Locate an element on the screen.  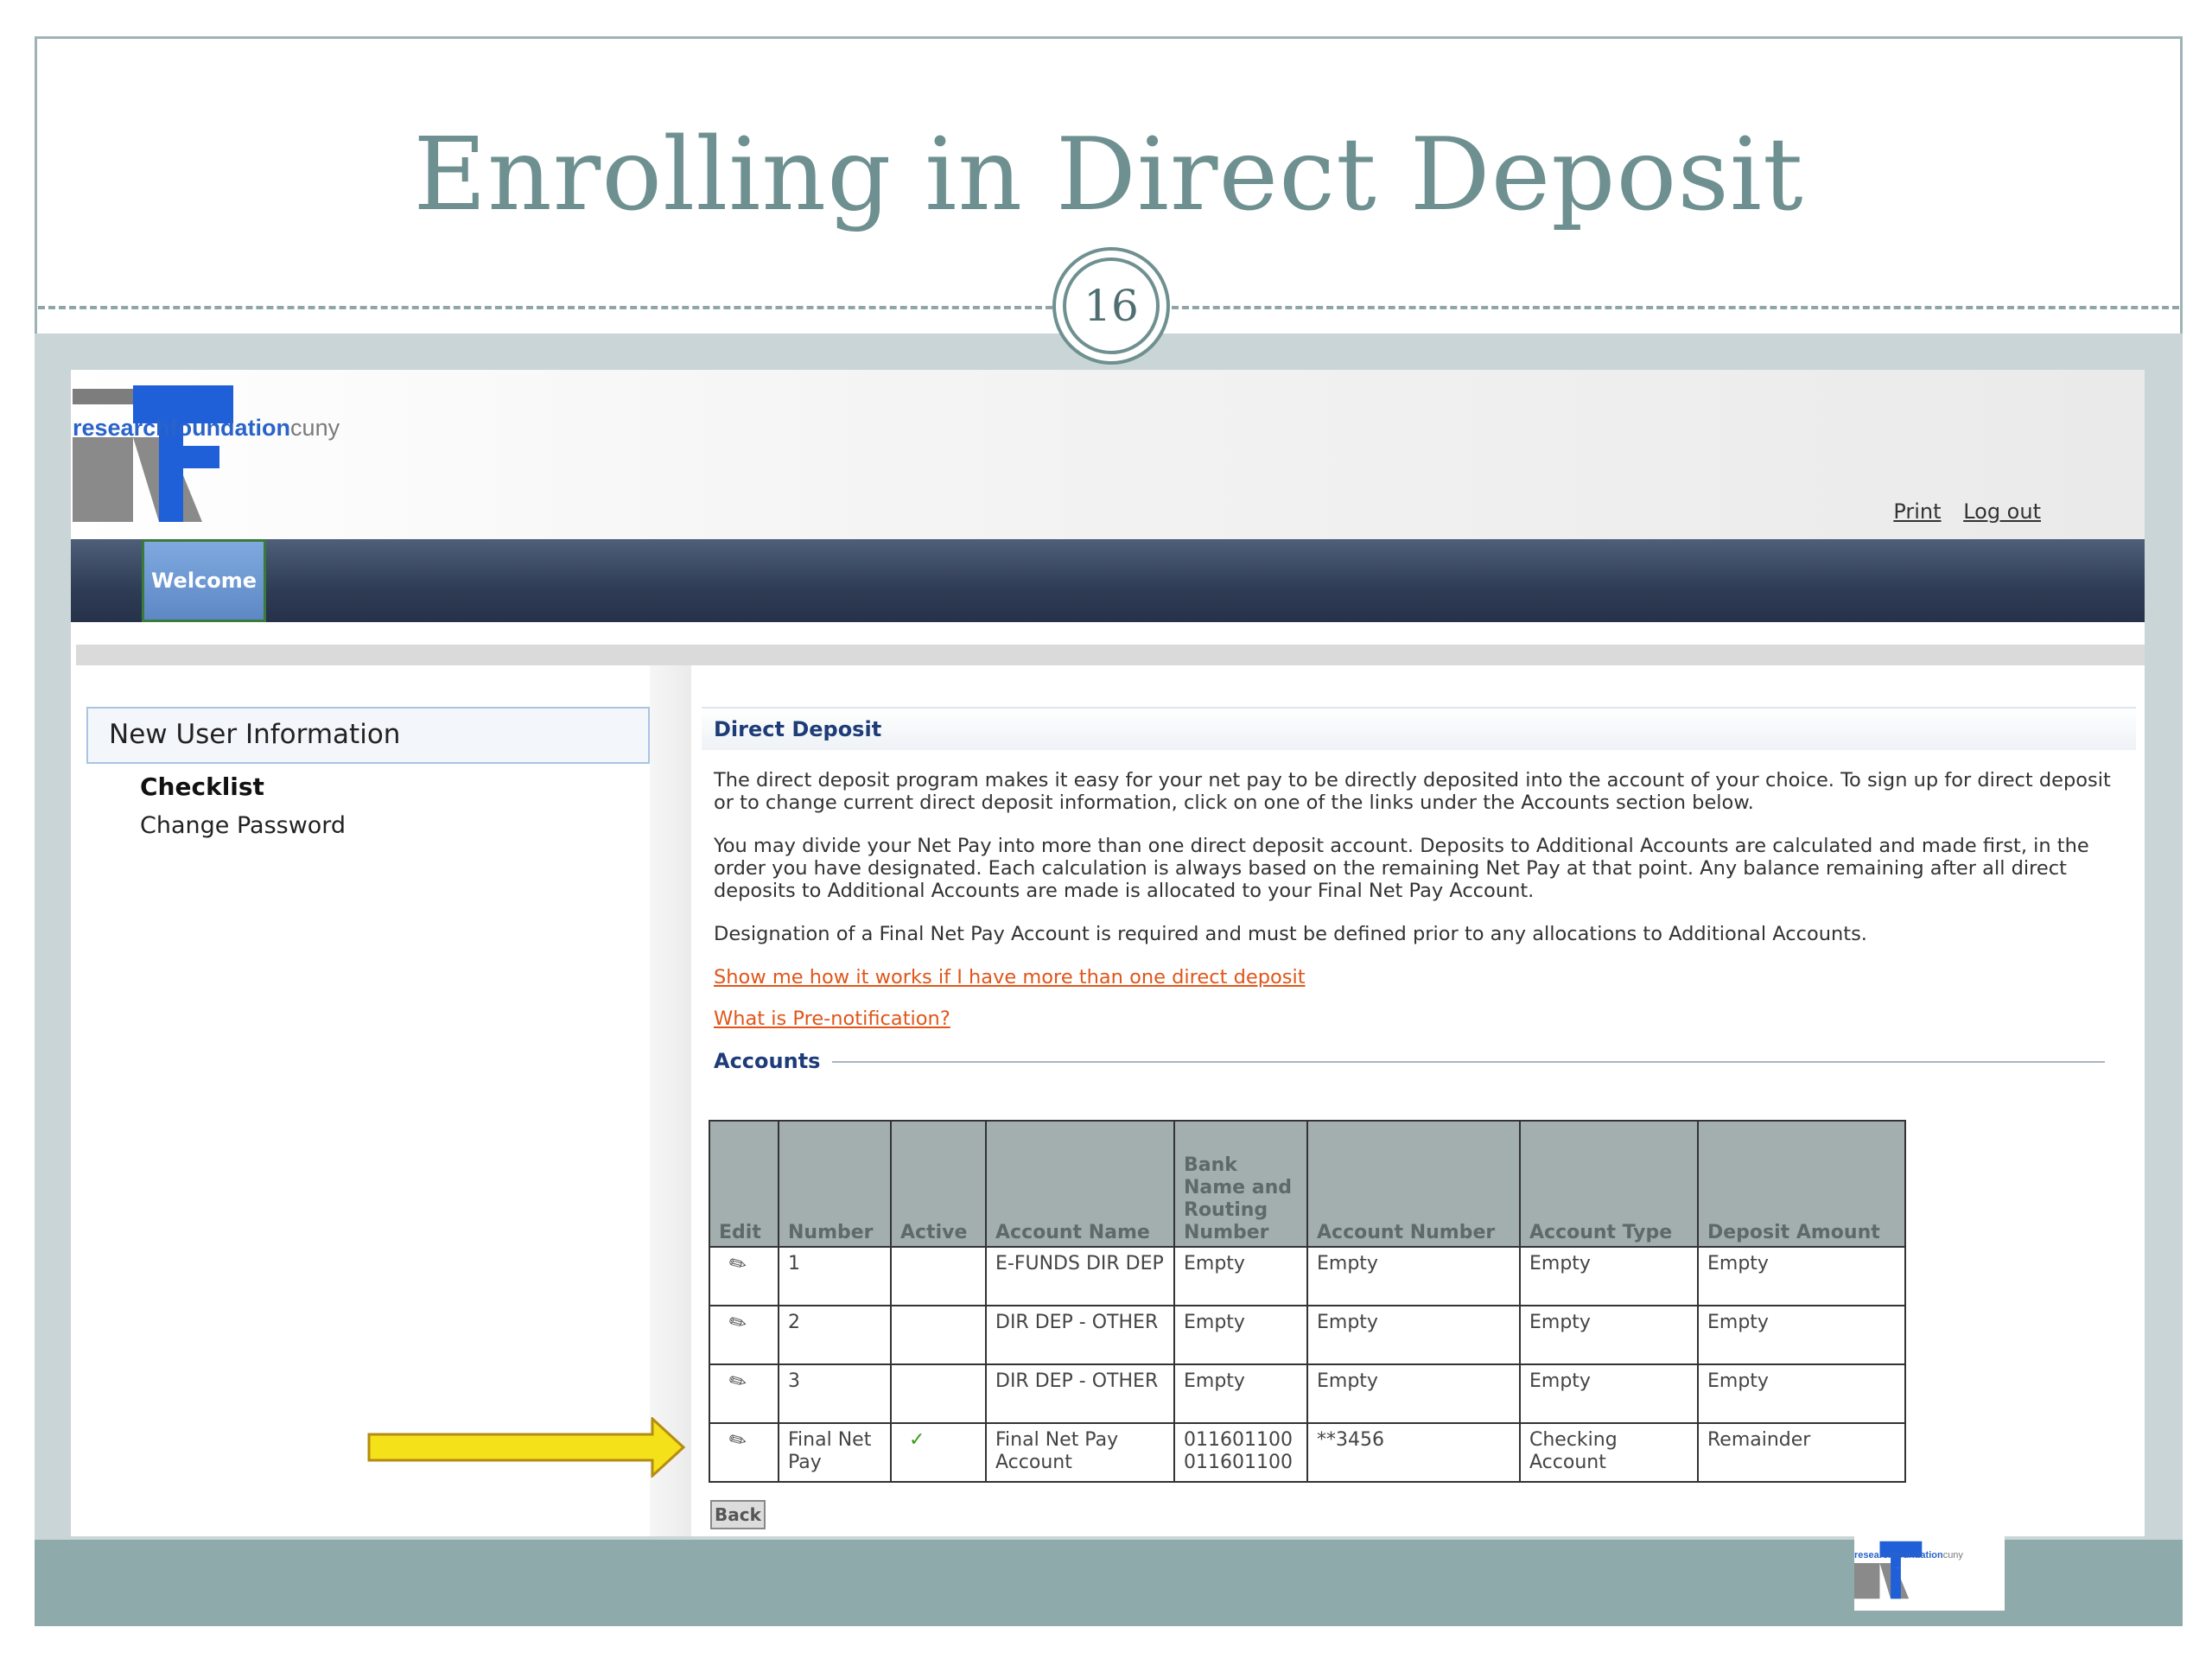
checkmark-icon: ✓ is located at coordinates (917, 1440).